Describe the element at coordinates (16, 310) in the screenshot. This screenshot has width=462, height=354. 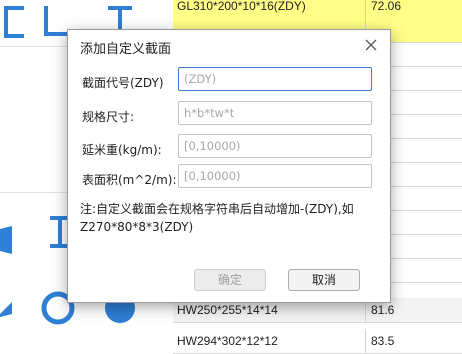
I see `angle-icon` at that location.